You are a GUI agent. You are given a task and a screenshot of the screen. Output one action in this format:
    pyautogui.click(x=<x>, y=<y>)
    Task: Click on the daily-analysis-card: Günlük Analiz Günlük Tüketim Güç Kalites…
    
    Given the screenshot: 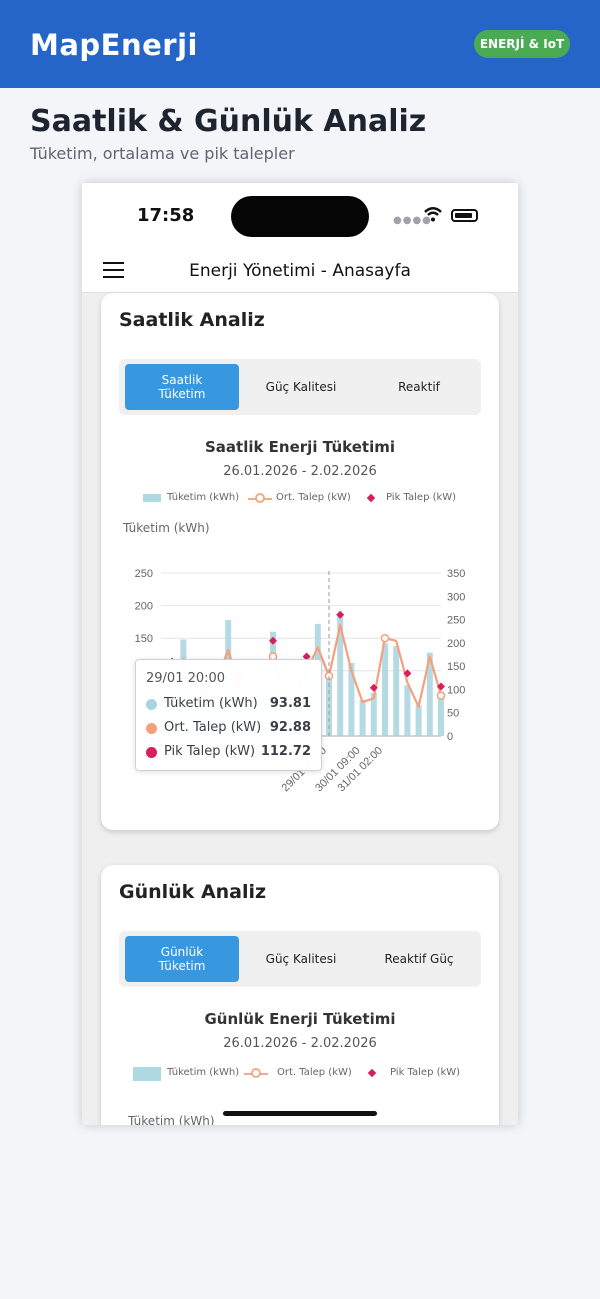 What is the action you would take?
    pyautogui.click(x=300, y=995)
    